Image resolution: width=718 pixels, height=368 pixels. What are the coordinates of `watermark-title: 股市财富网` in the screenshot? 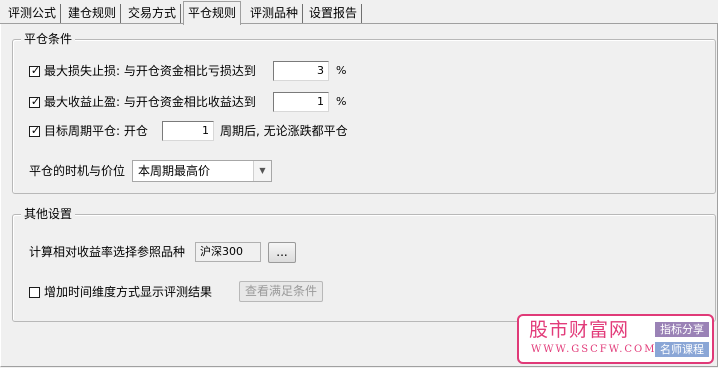 It's located at (579, 330).